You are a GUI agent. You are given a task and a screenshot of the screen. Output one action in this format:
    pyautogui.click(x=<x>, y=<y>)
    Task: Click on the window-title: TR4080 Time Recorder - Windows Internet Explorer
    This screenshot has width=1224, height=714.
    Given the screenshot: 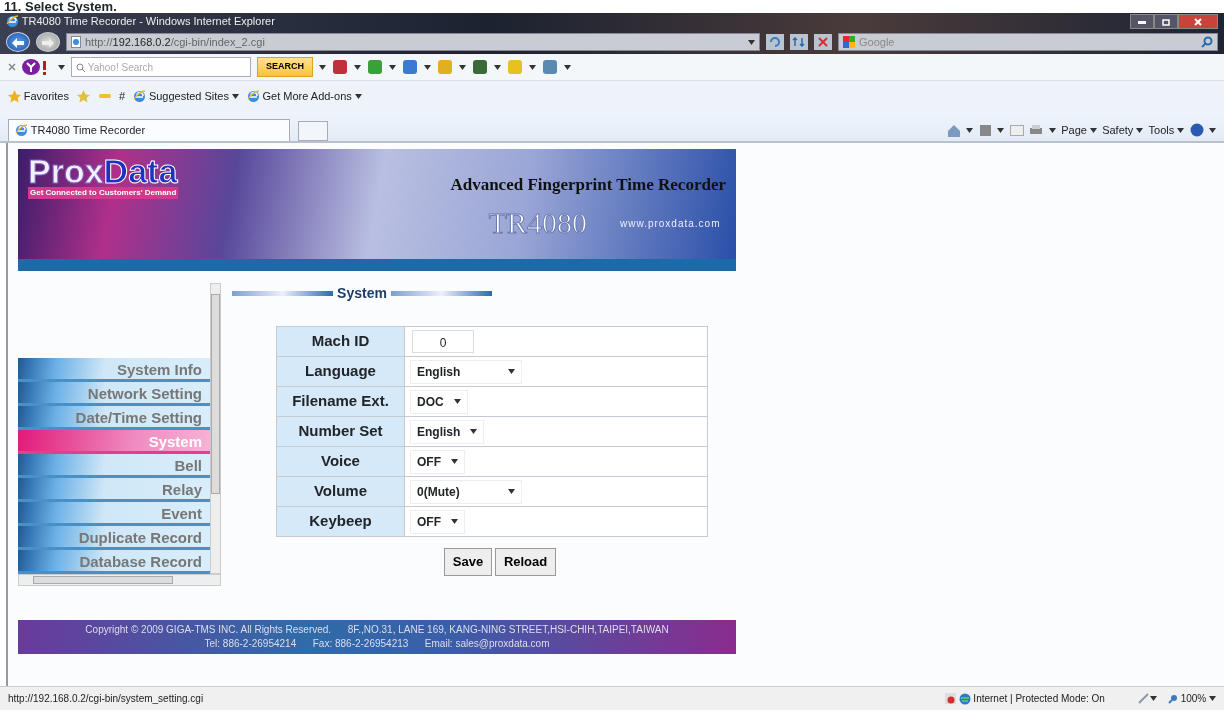 What is the action you would take?
    pyautogui.click(x=148, y=22)
    